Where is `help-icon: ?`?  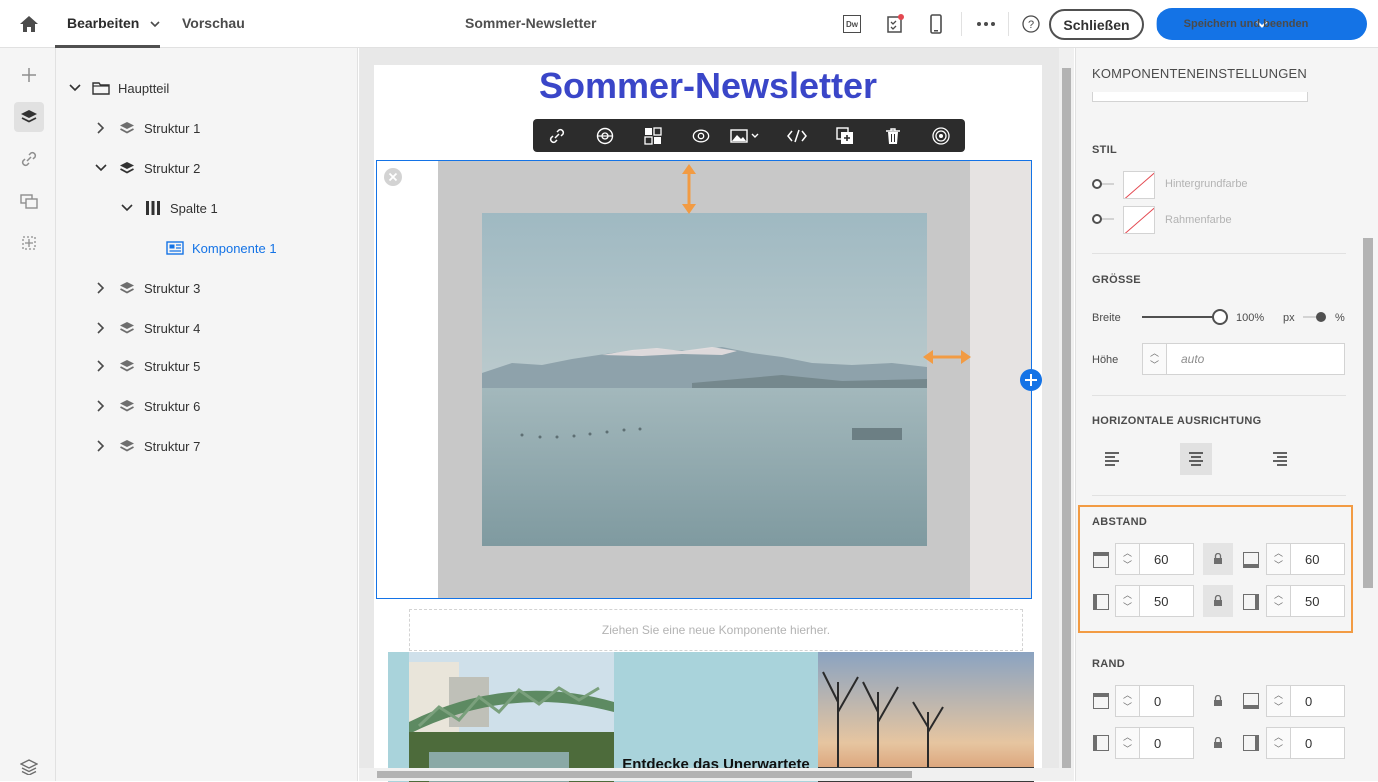
help-icon: ? is located at coordinates (1031, 24).